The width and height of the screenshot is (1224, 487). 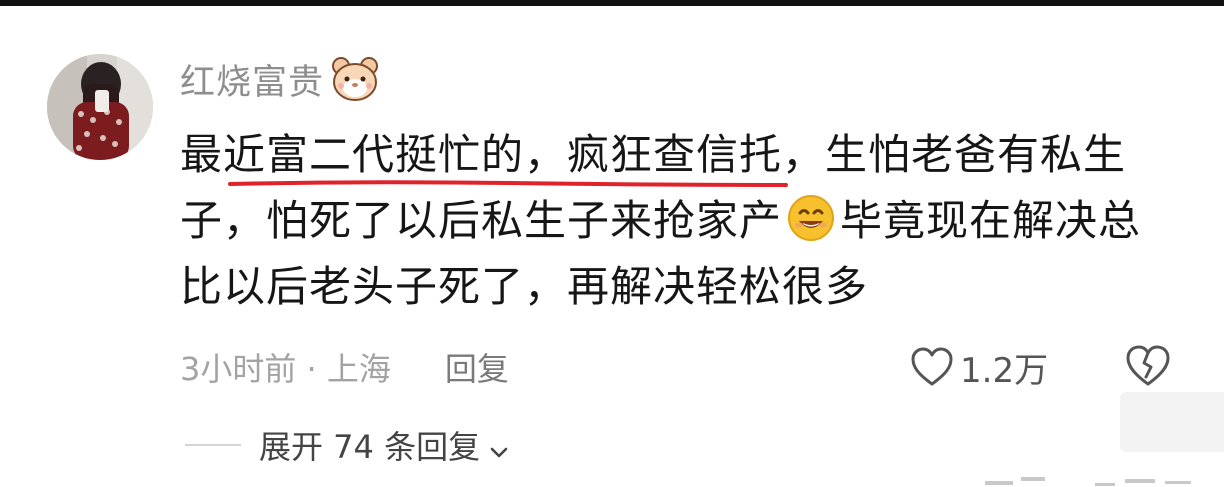 What do you see at coordinates (524, 286) in the screenshot?
I see `comment-line-3: 比以后老头子死了，再解决轻松很多` at bounding box center [524, 286].